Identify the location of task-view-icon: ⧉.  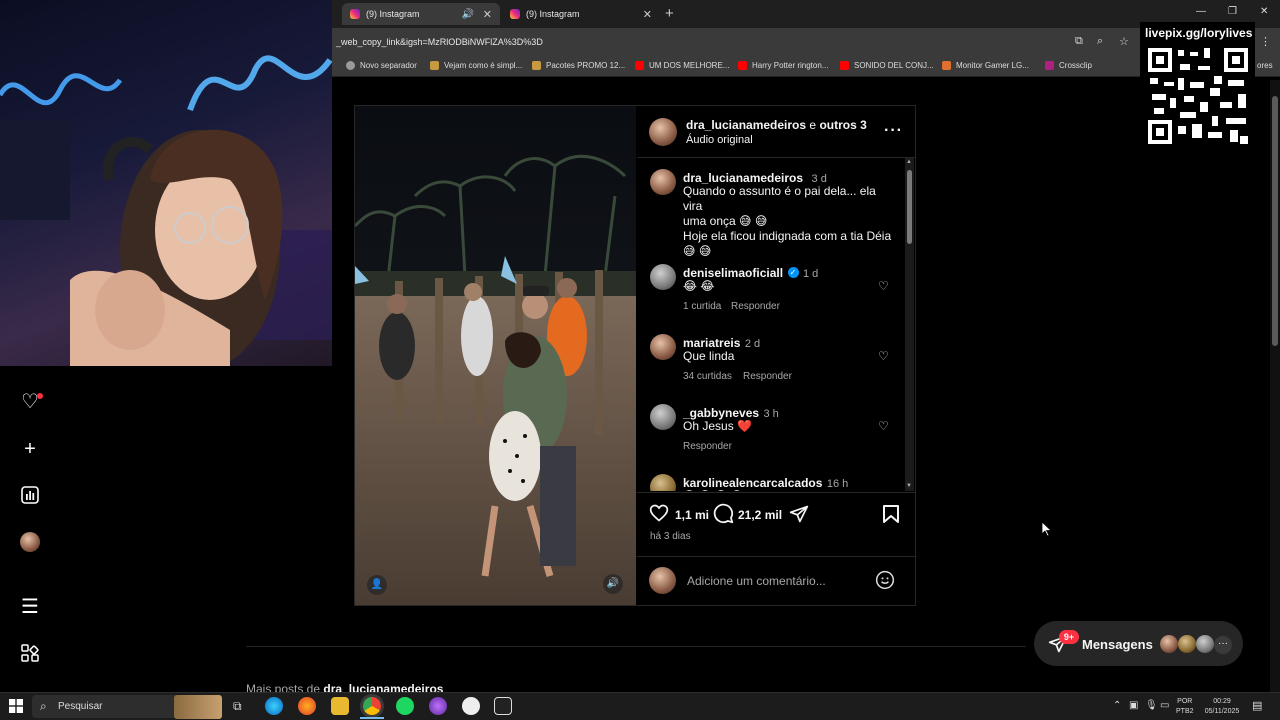
(237, 706).